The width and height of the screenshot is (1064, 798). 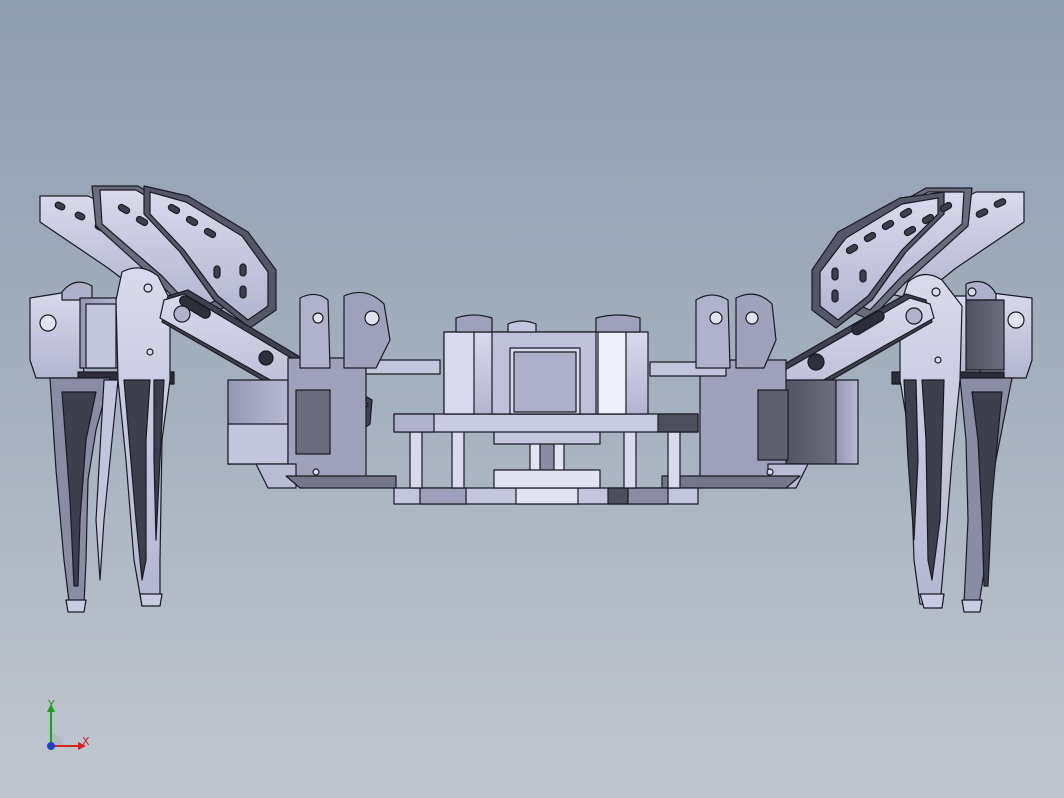 I want to click on triad-x-label: X, so click(x=86, y=741).